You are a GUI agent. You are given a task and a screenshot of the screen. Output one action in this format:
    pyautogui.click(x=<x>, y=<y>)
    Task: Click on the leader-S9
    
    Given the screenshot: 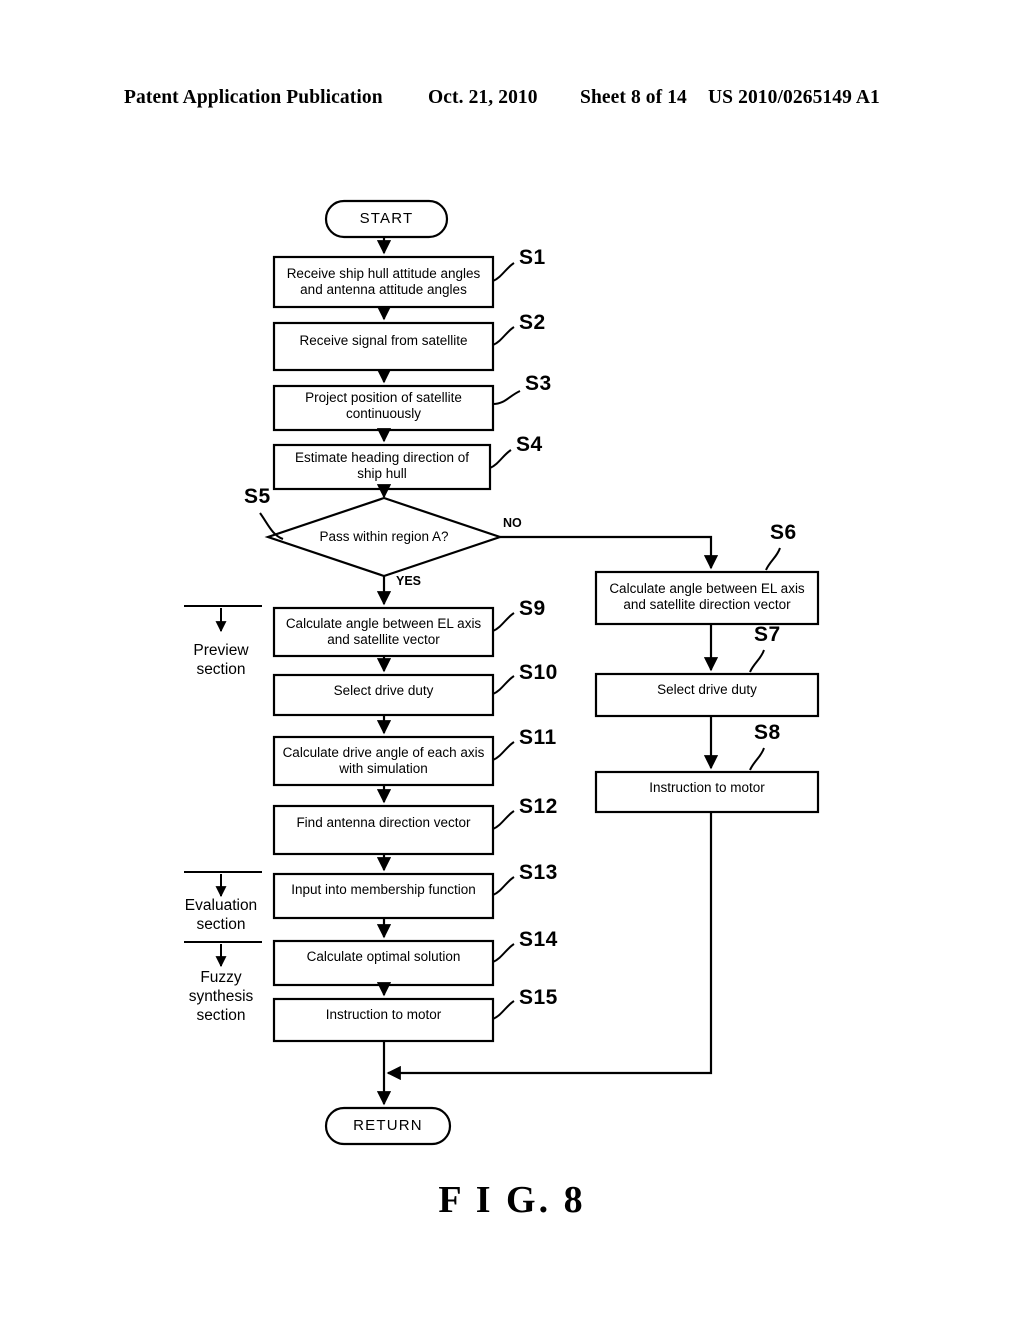 What is the action you would take?
    pyautogui.click(x=503, y=622)
    